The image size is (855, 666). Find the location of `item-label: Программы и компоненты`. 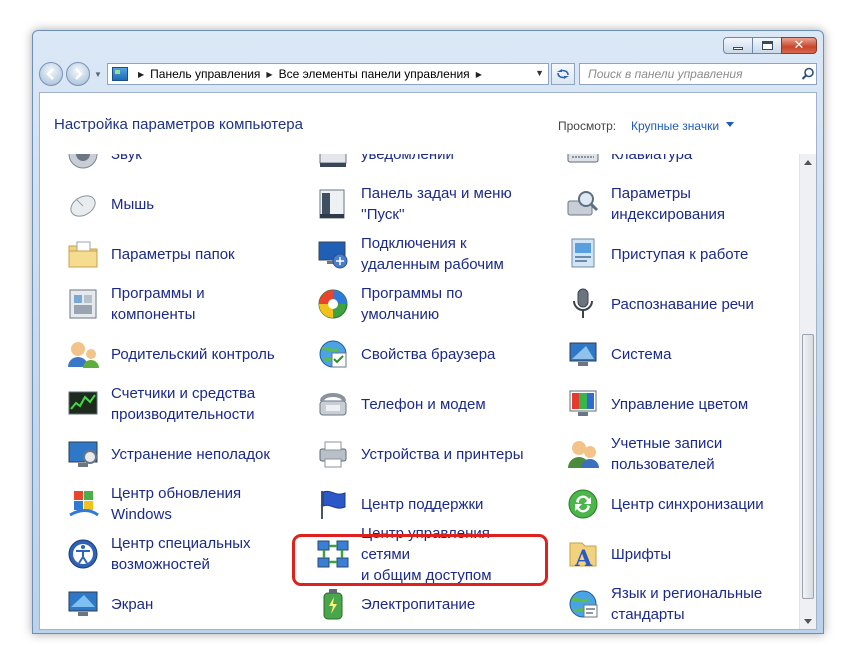

item-label: Программы и компоненты is located at coordinates (158, 304).